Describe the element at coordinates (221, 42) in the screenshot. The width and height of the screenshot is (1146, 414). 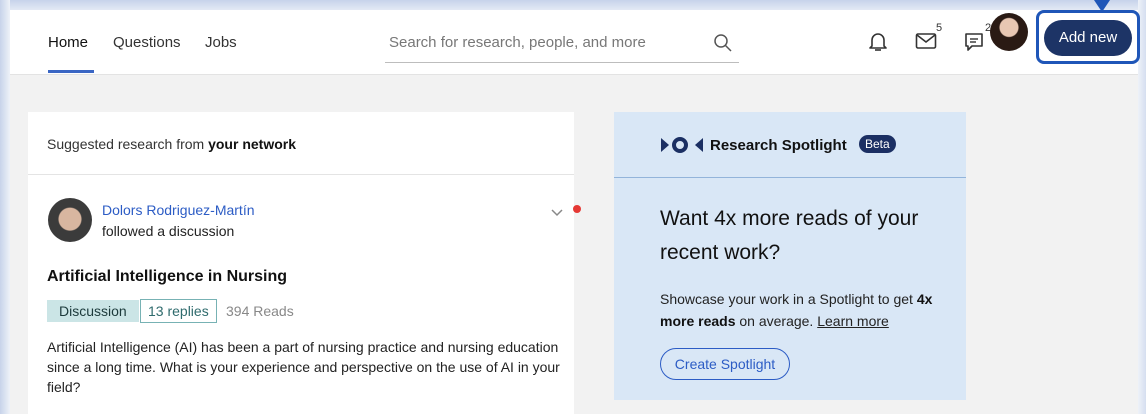
I see `nav-jobs: Jobs` at that location.